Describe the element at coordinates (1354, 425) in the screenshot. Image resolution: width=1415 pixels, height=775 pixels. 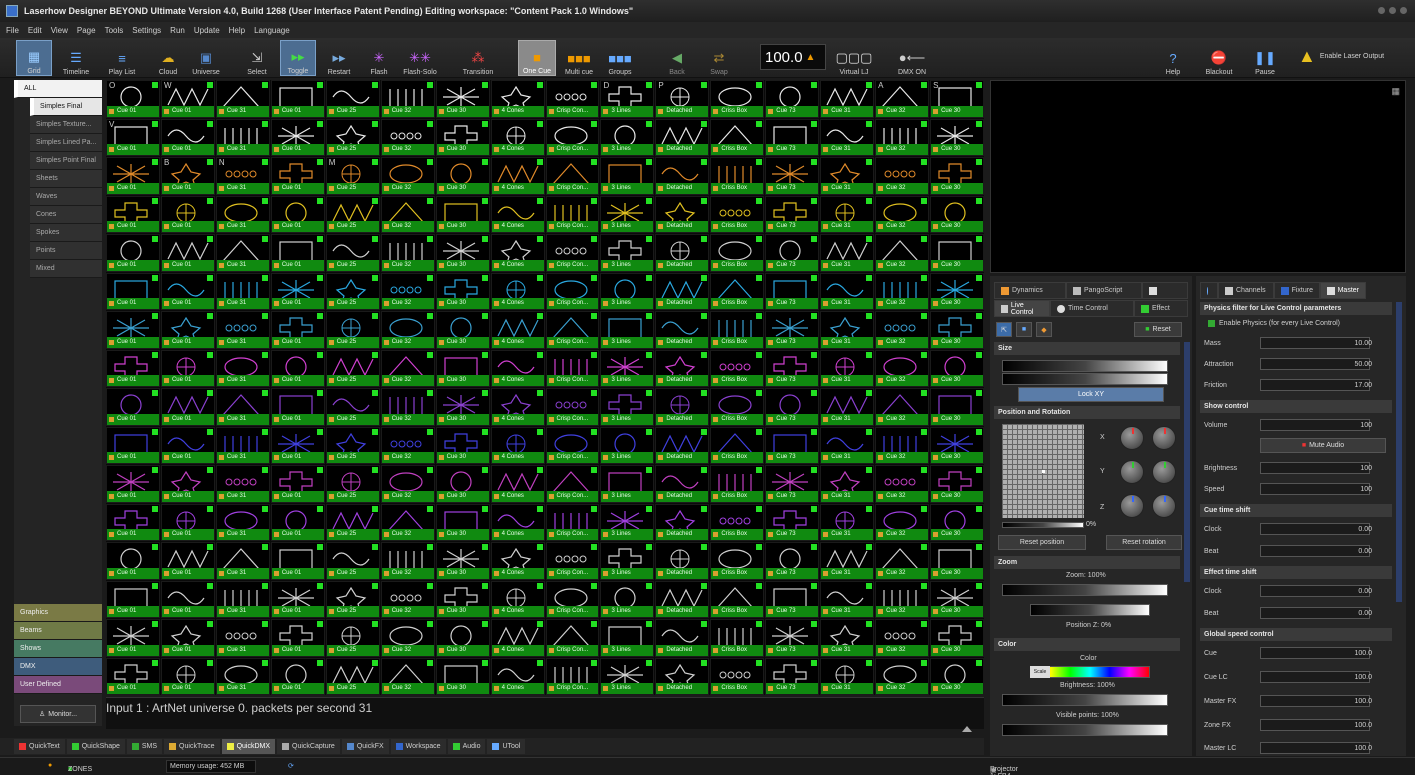
I see `volume-value: 100` at that location.